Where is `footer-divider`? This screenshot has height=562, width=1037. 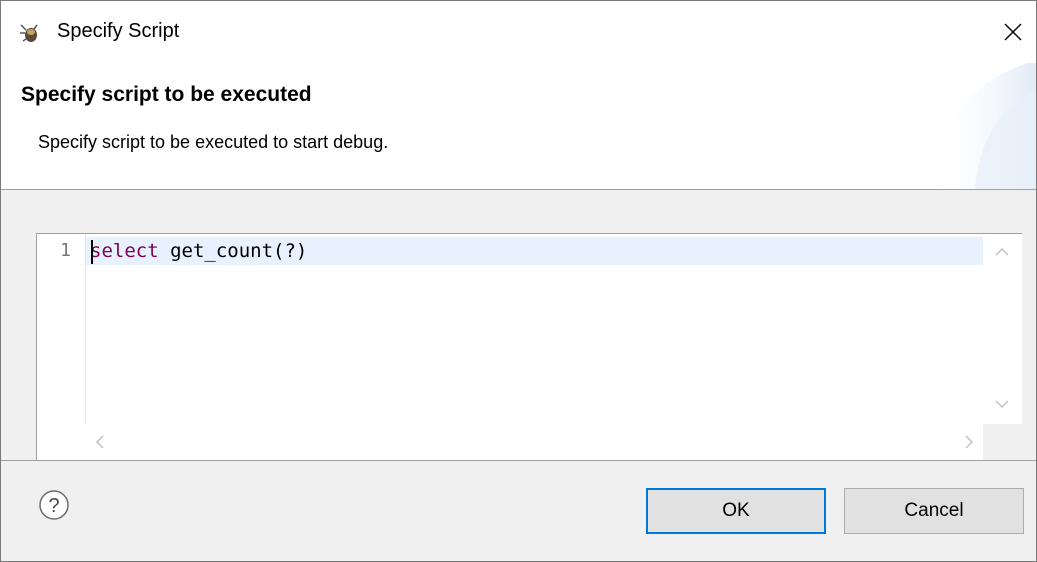 footer-divider is located at coordinates (518, 460).